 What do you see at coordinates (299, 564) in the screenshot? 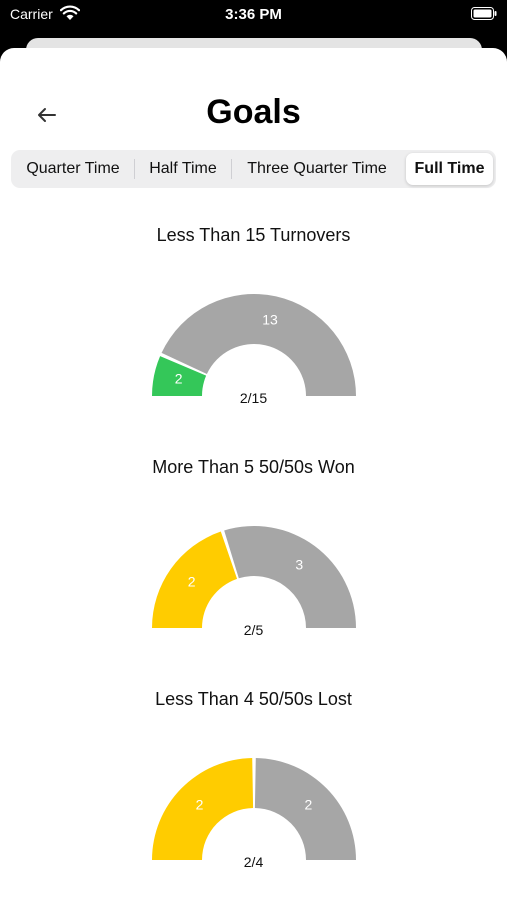
I see `gauge-remaining-label: 3` at bounding box center [299, 564].